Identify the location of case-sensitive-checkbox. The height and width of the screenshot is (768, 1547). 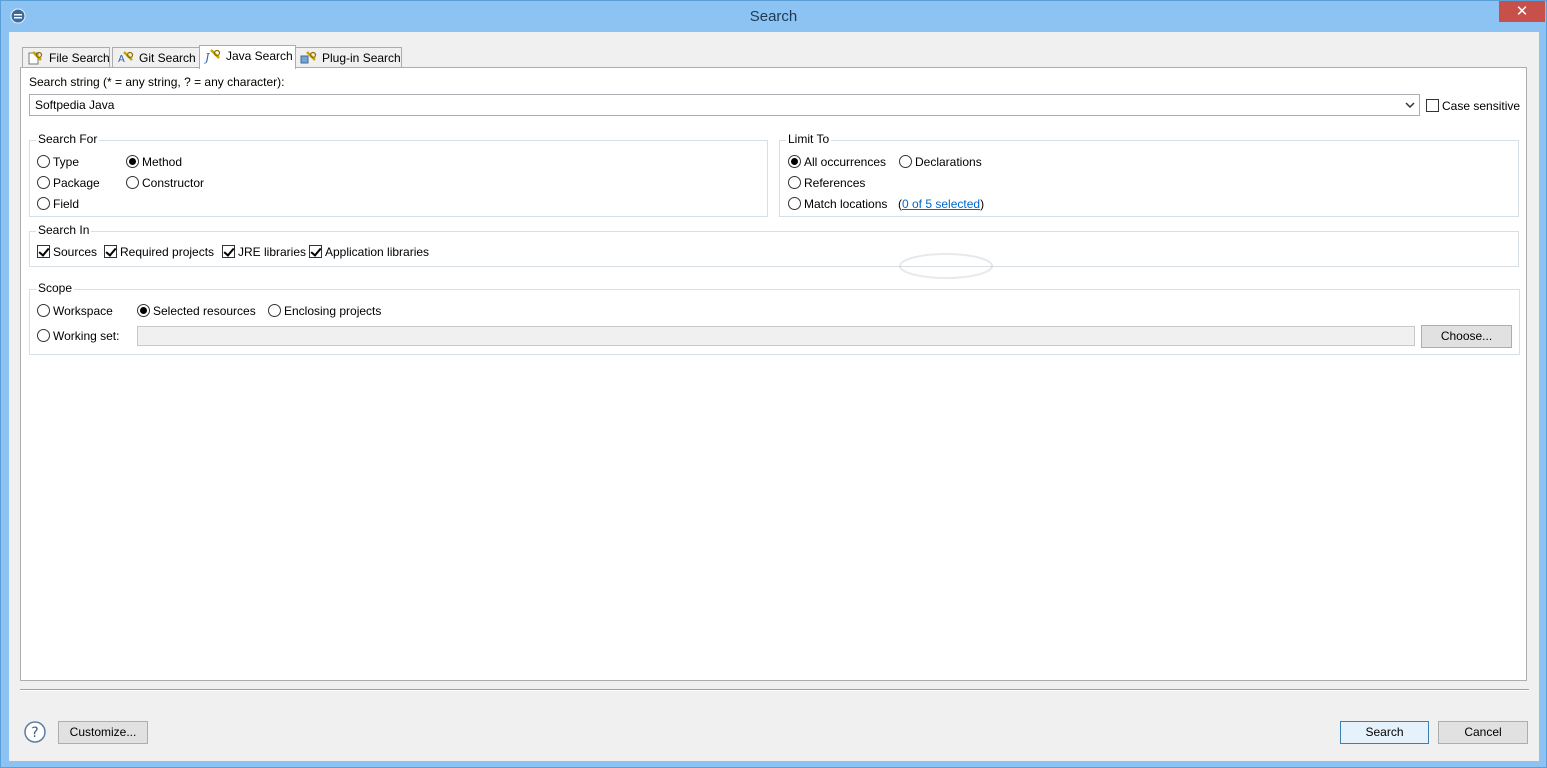
(1432, 105).